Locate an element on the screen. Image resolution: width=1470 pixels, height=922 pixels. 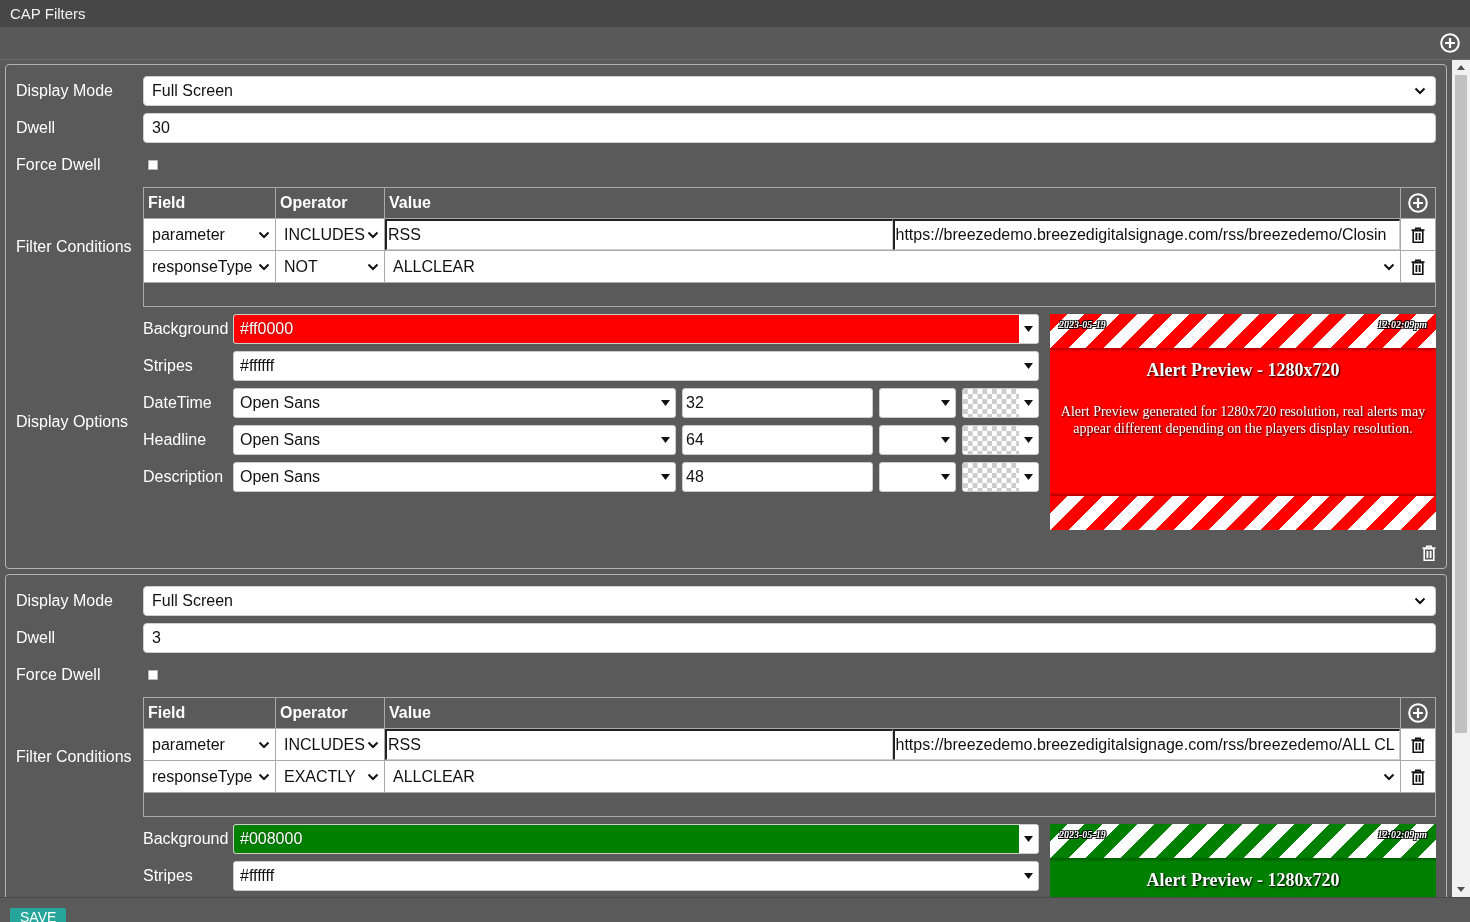
scrollbar-track is located at coordinates (1461, 478).